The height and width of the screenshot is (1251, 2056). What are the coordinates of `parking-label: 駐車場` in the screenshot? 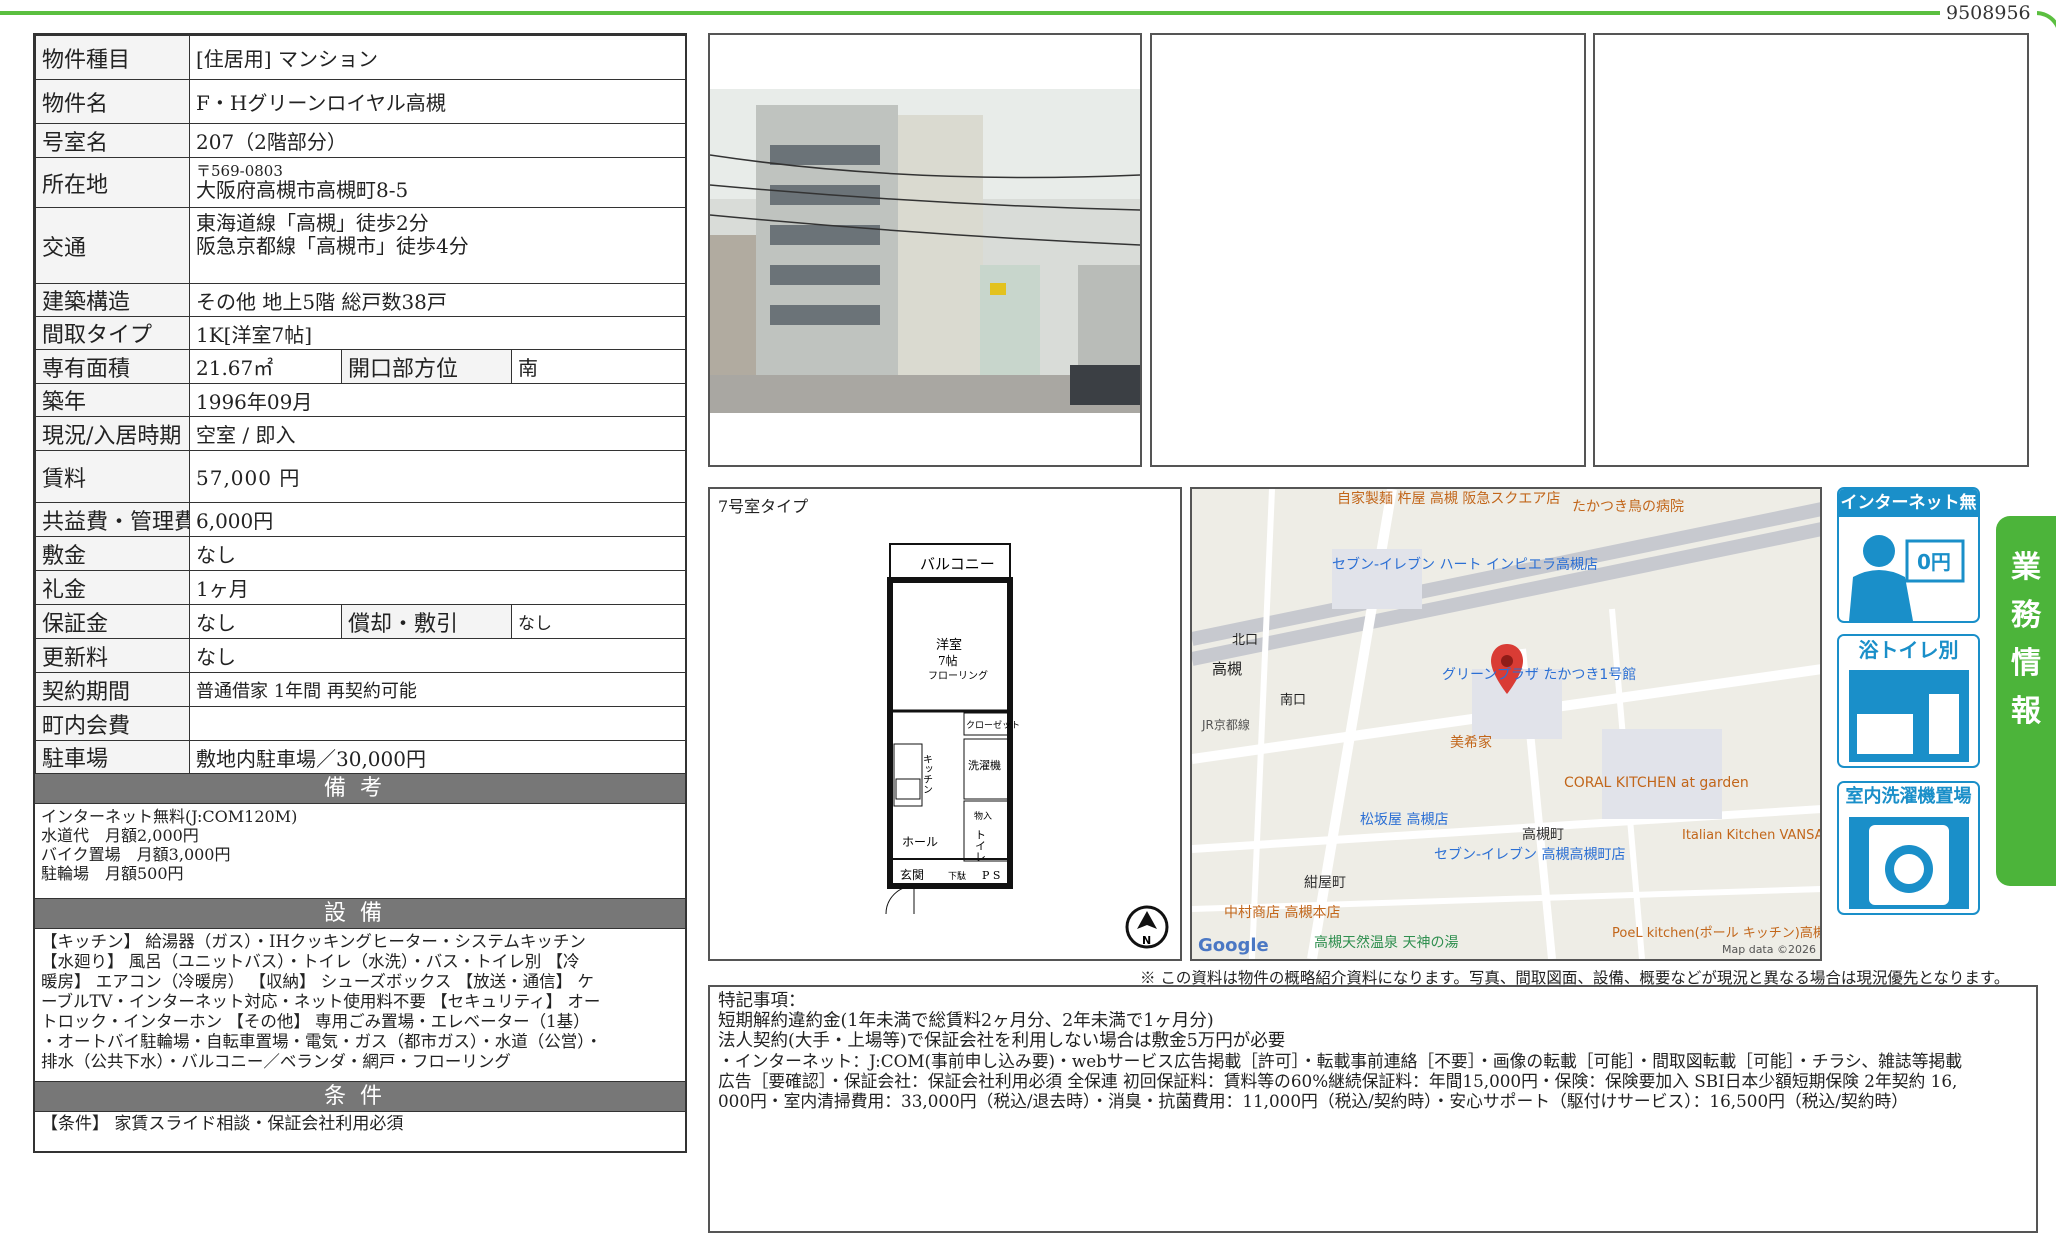 It's located at (112, 757).